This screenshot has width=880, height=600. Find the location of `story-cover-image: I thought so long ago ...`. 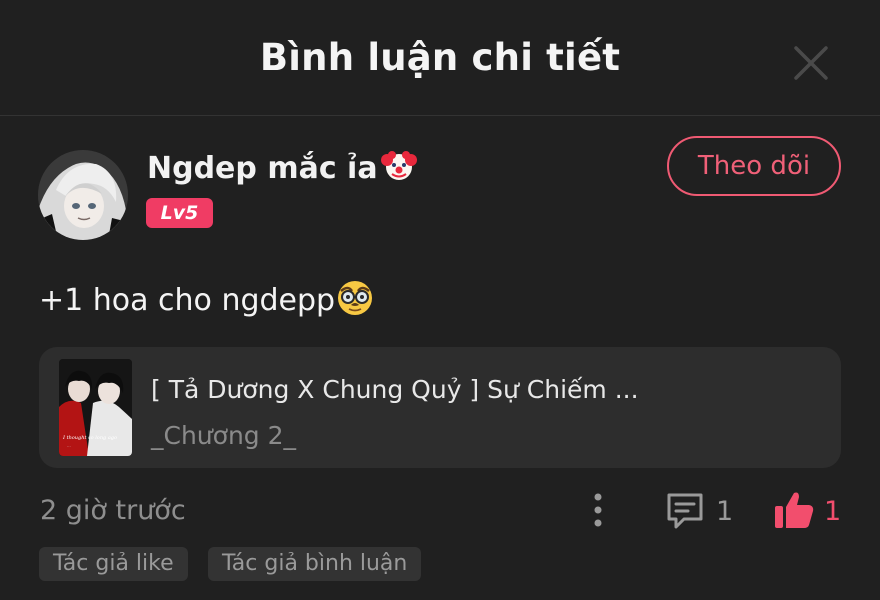

story-cover-image: I thought so long ago ... is located at coordinates (95, 407).